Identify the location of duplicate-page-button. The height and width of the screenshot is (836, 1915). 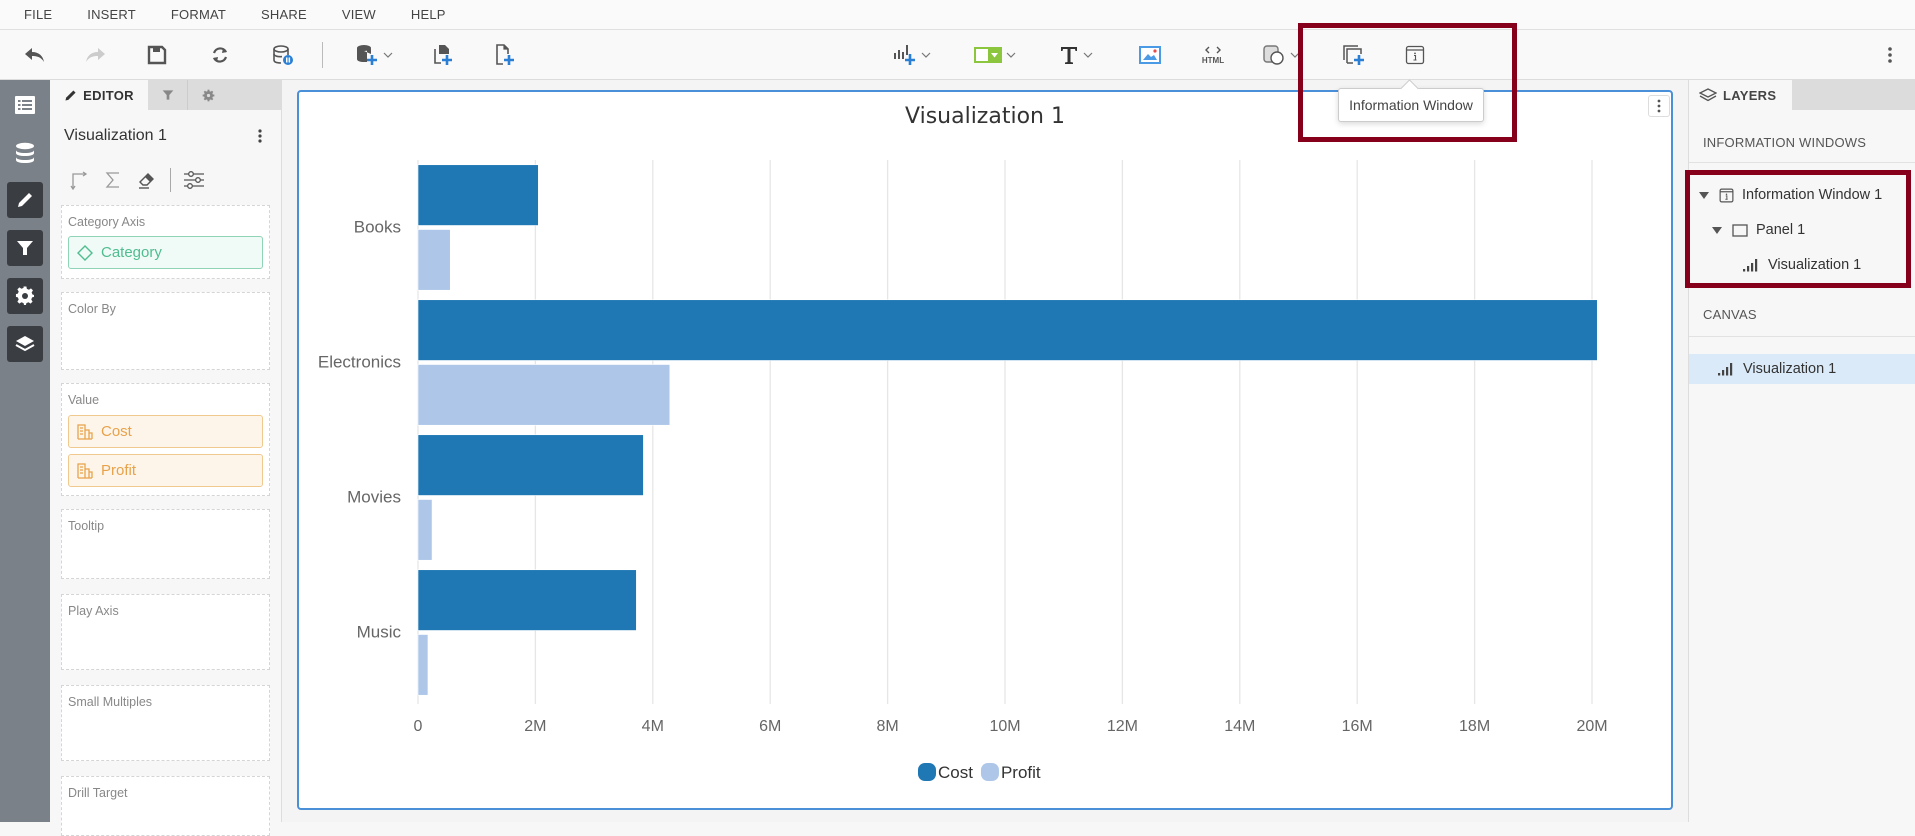
(443, 55).